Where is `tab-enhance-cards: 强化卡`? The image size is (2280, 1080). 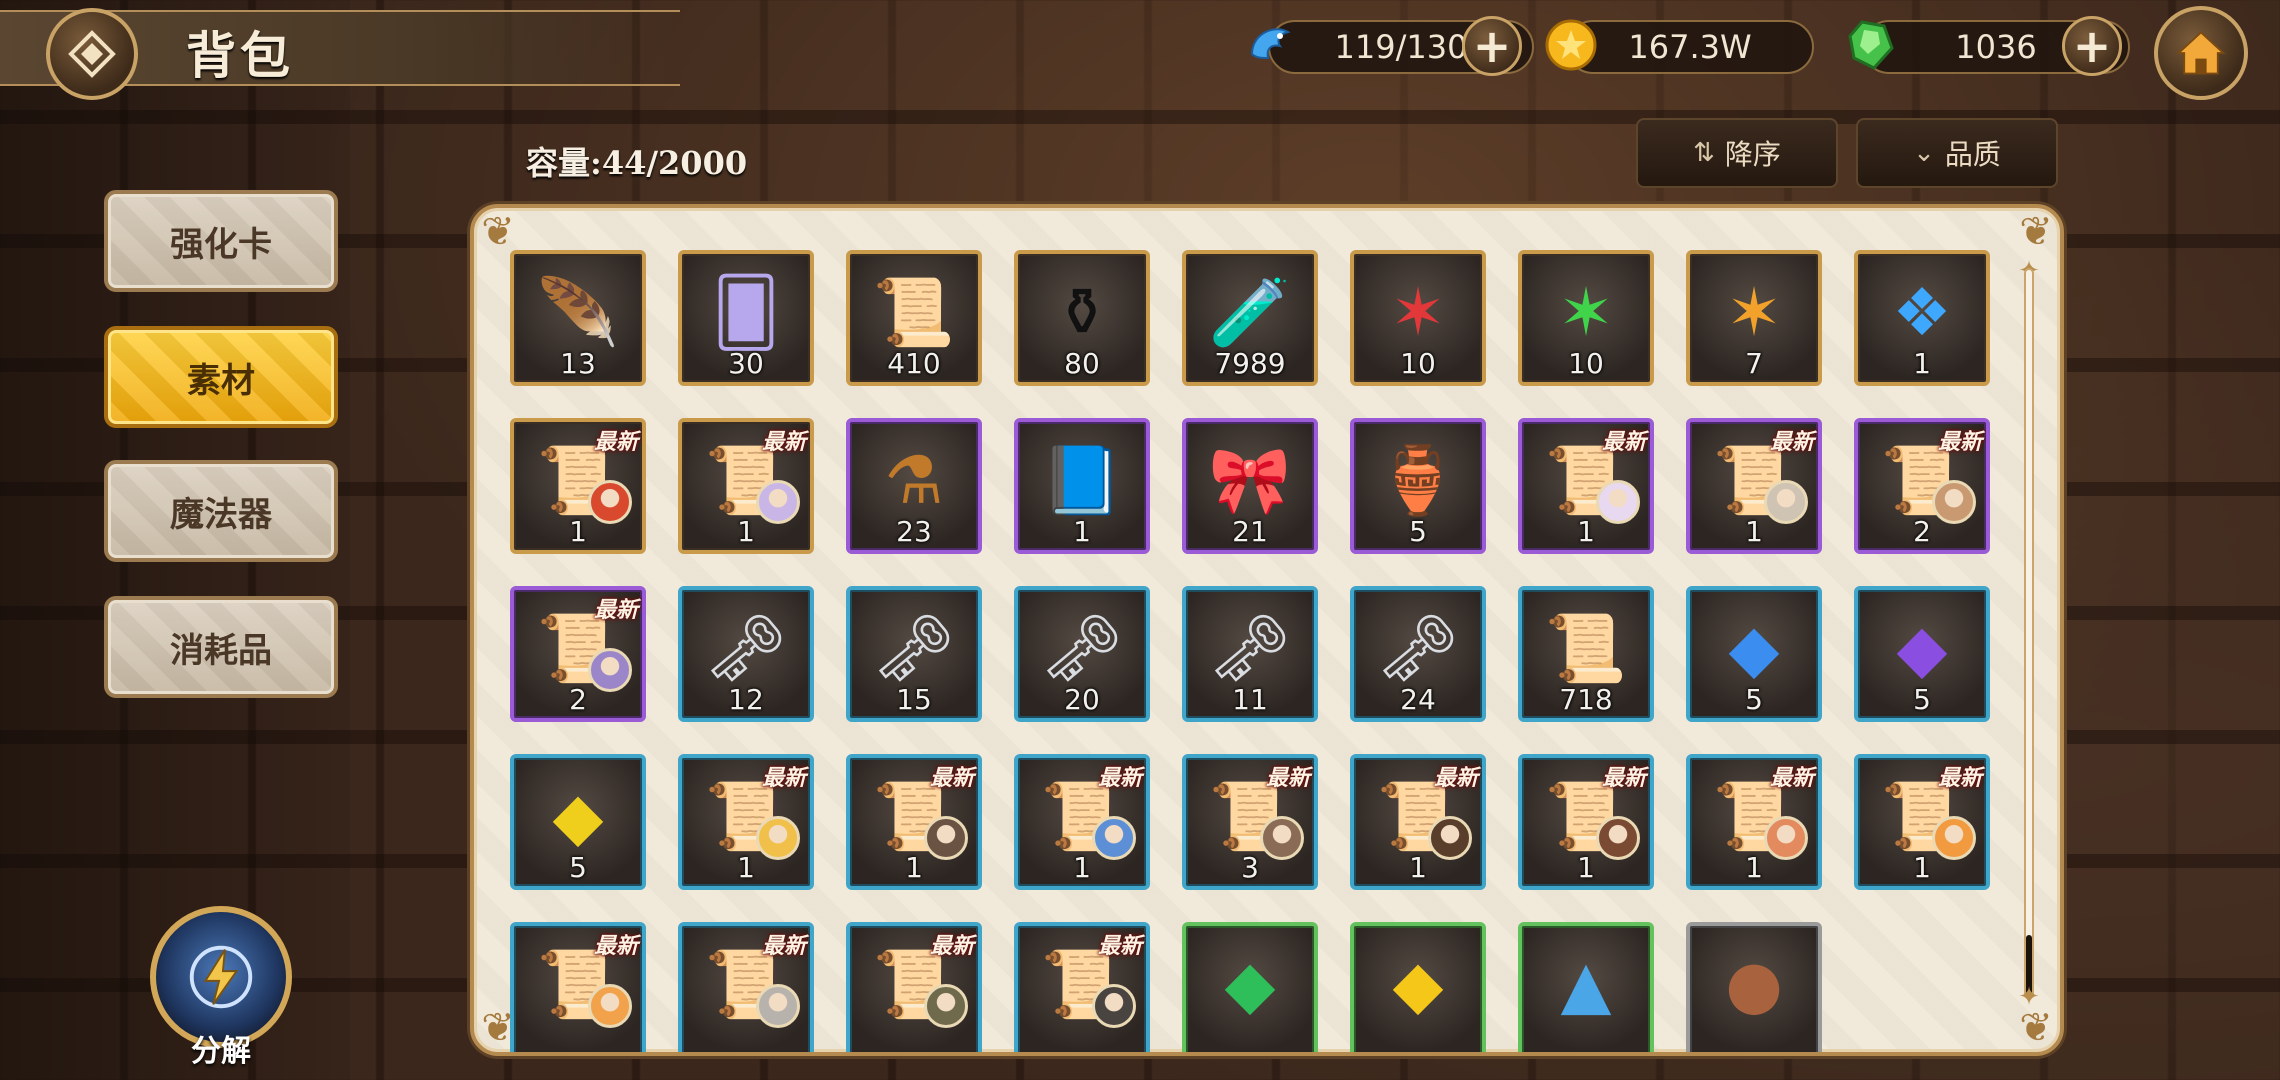
tab-enhance-cards: 强化卡 is located at coordinates (221, 241).